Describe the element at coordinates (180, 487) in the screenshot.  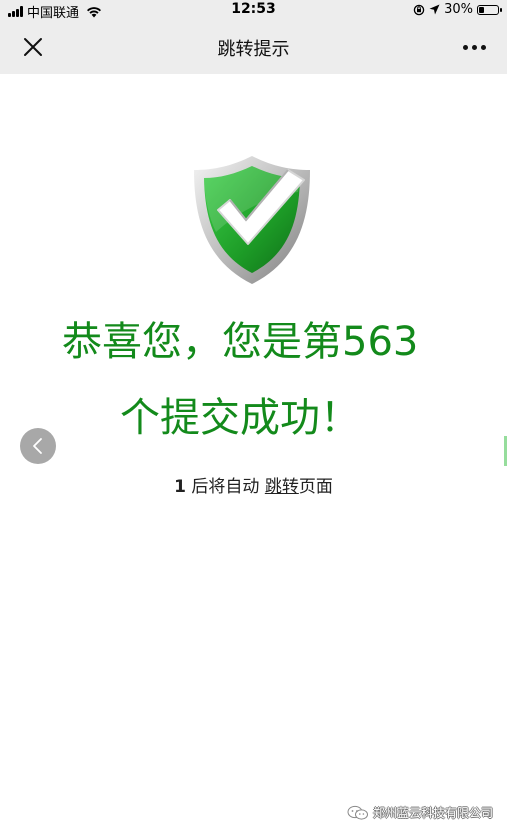
I see `countdown-number: 1` at that location.